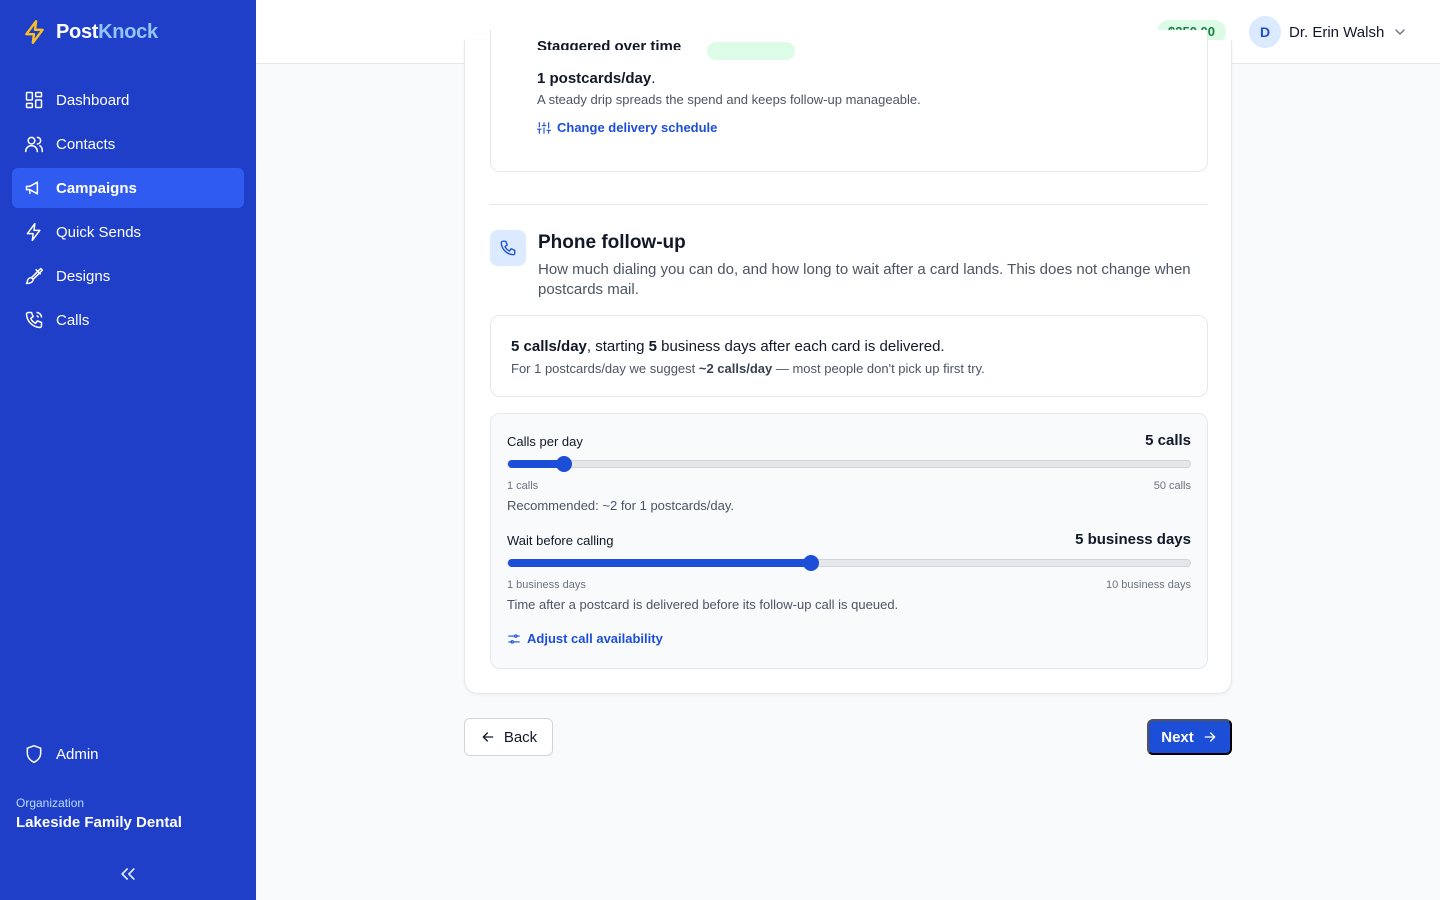 Image resolution: width=1440 pixels, height=900 pixels. I want to click on delivery-option-badge, so click(751, 51).